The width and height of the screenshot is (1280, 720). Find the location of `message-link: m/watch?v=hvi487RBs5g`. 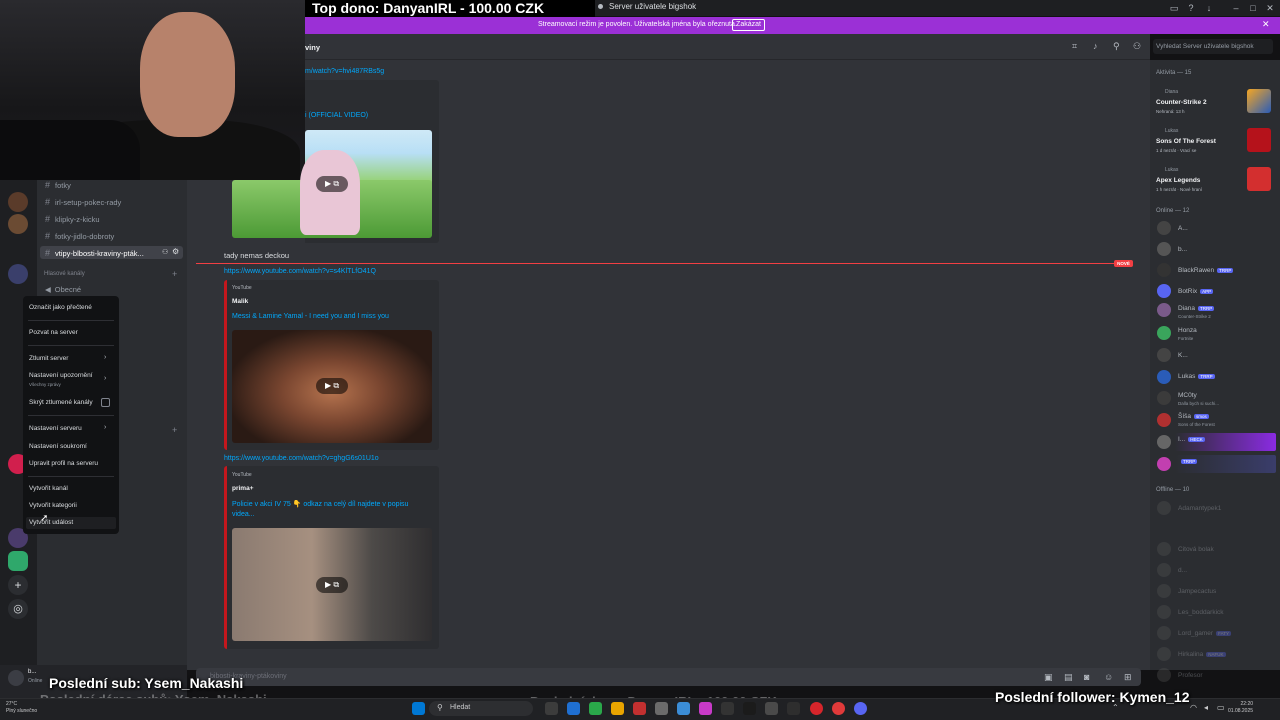

message-link: m/watch?v=hvi487RBs5g is located at coordinates (344, 71).